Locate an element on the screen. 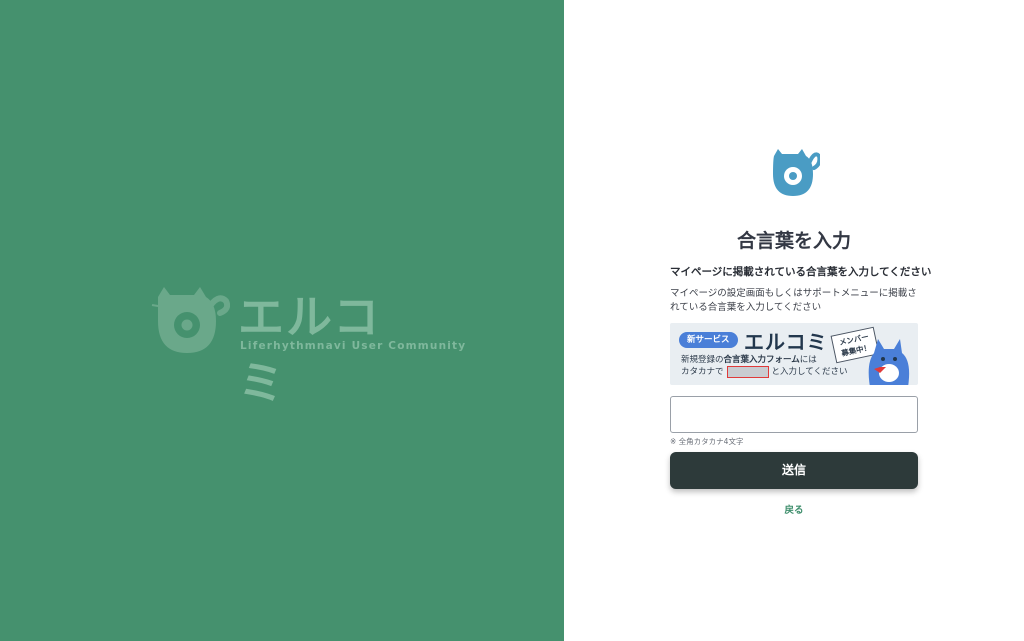  banner-line-1-suffix: には is located at coordinates (808, 360).